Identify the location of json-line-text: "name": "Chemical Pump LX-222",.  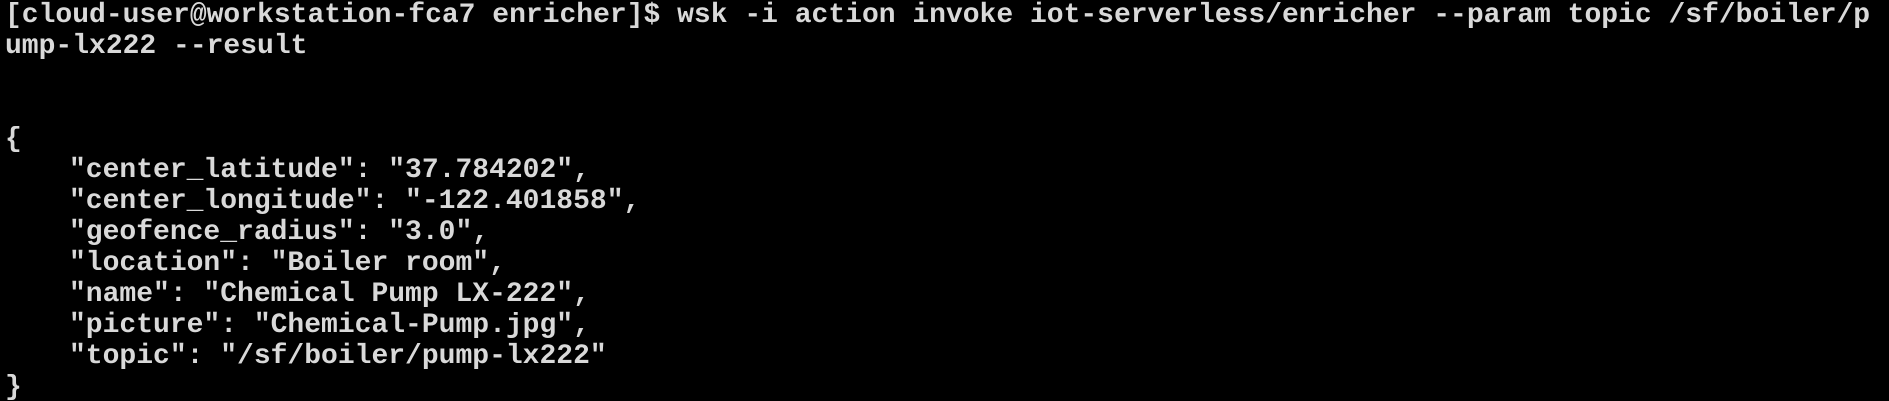
(329, 294).